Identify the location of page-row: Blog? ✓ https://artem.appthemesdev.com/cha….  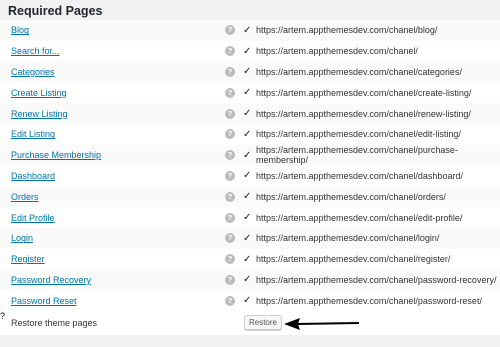
(250, 30).